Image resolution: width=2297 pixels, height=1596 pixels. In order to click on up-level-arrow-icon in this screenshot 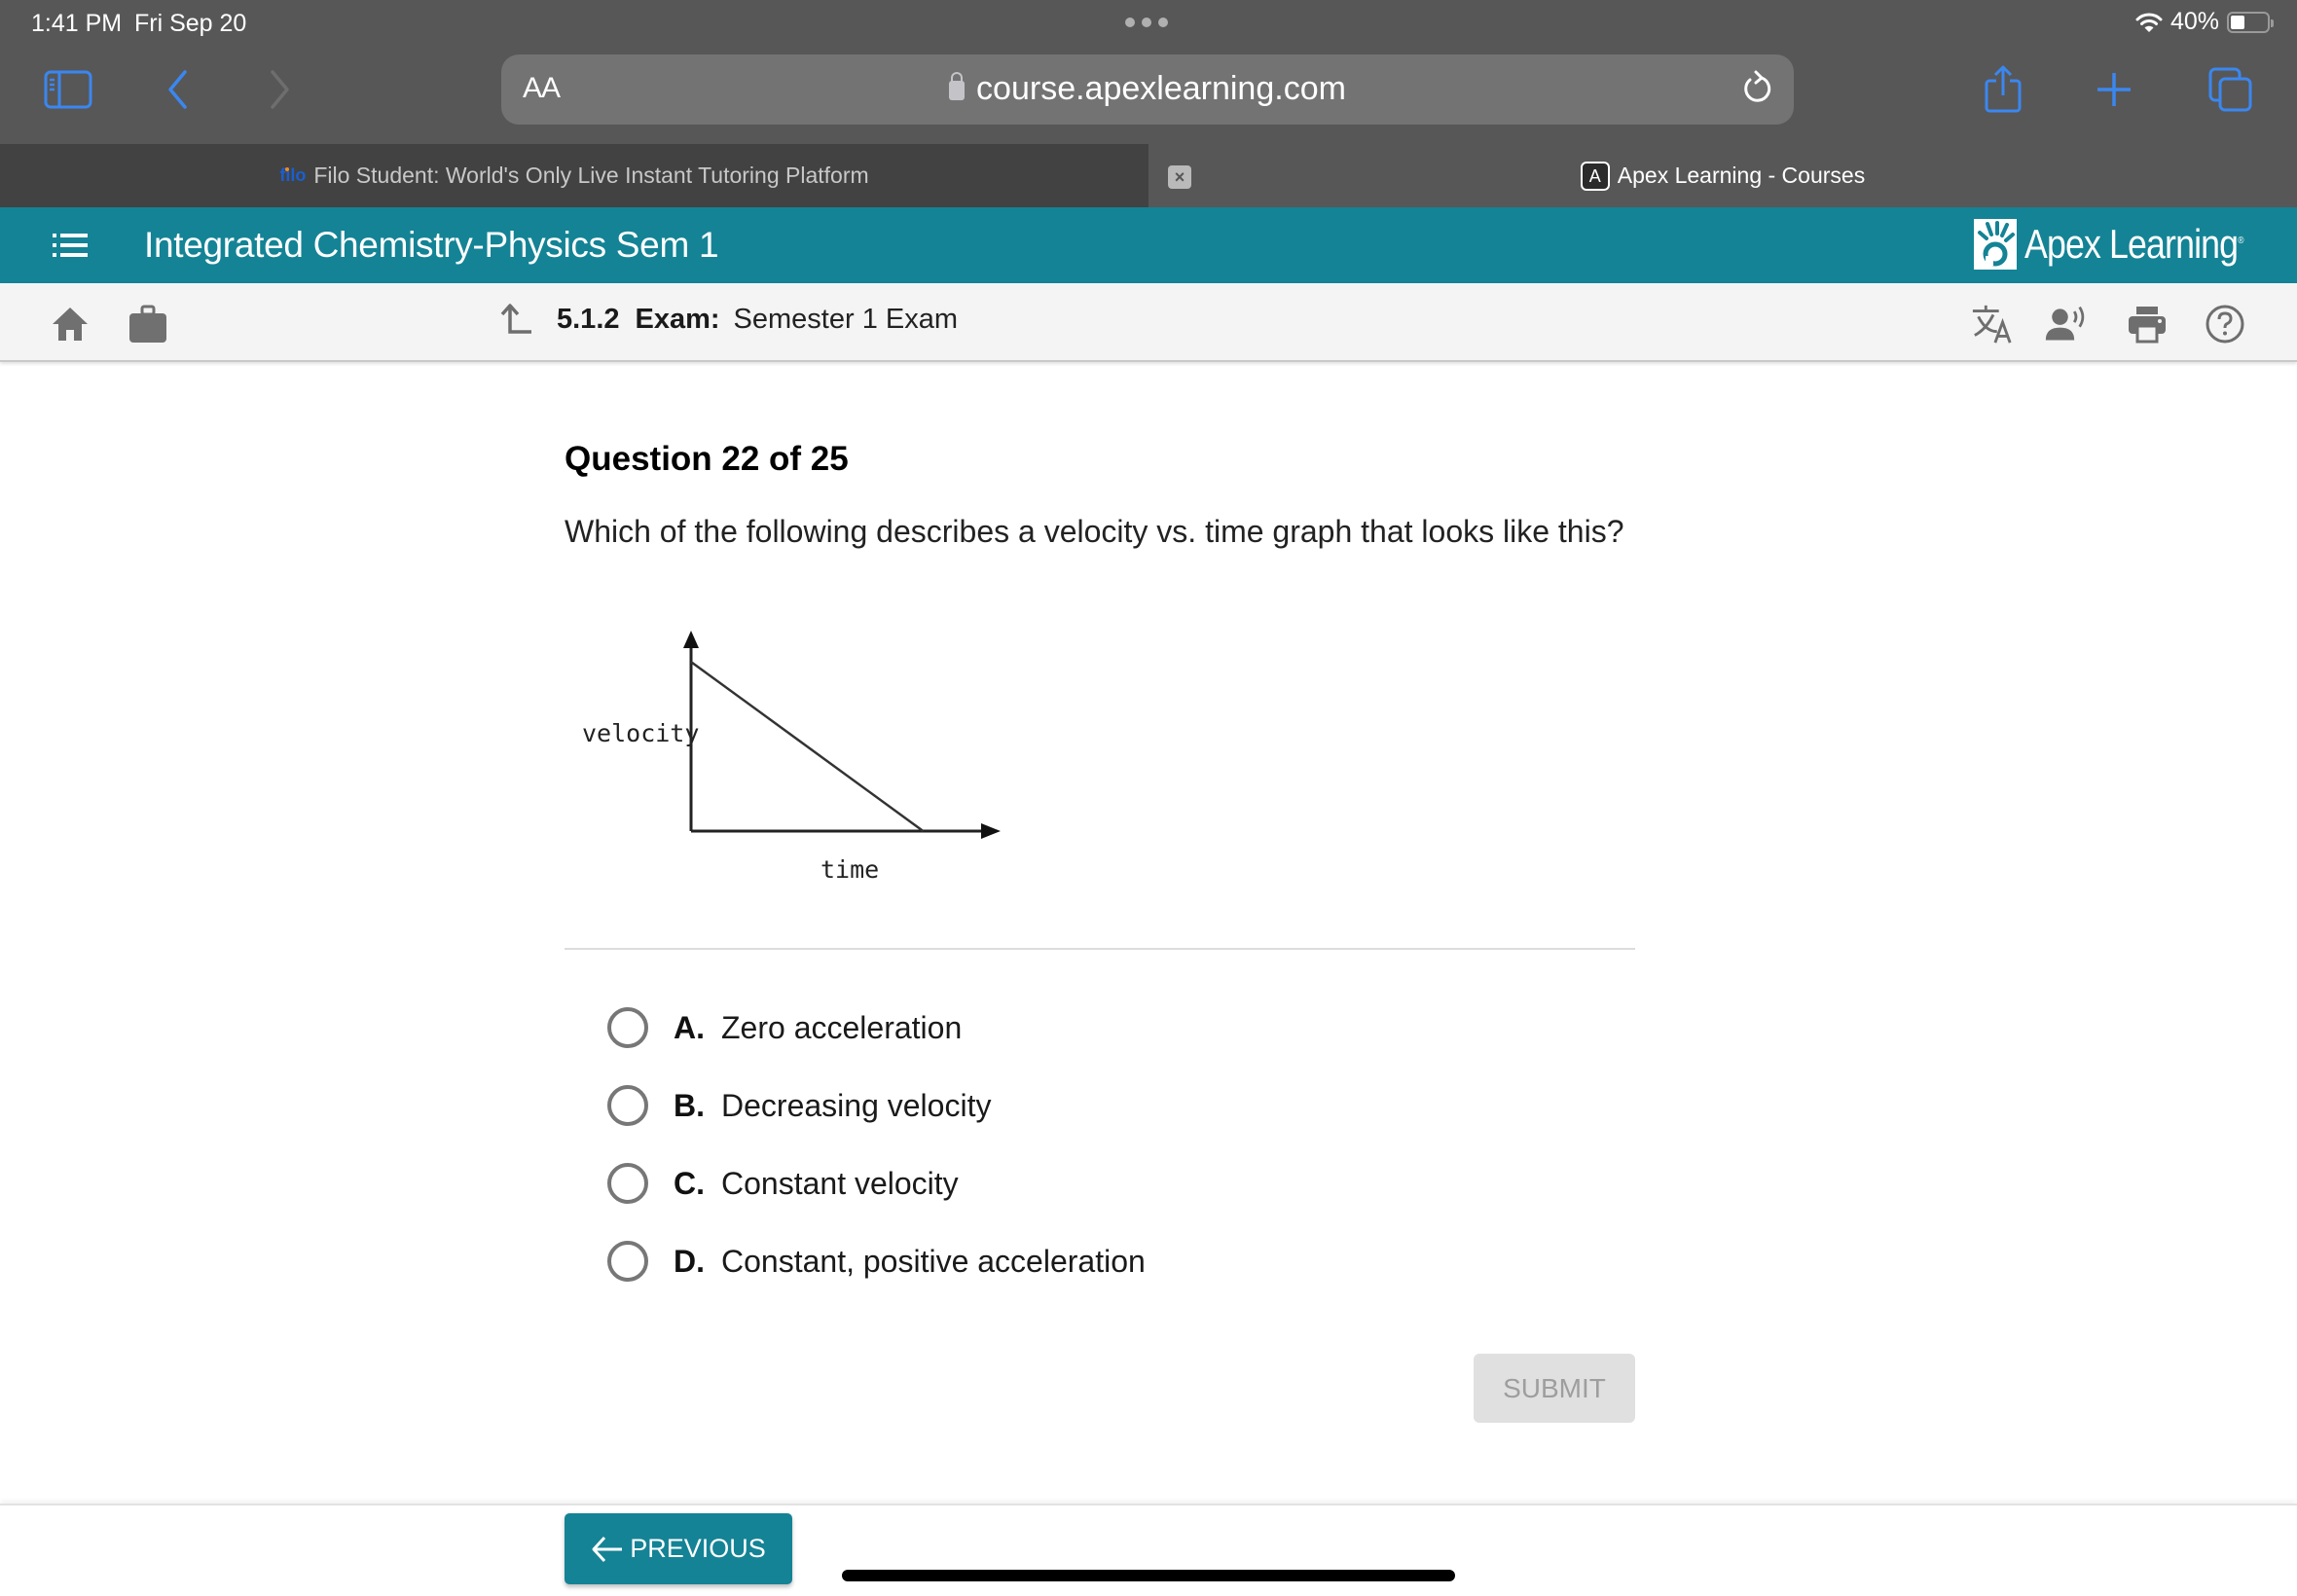, I will do `click(516, 319)`.